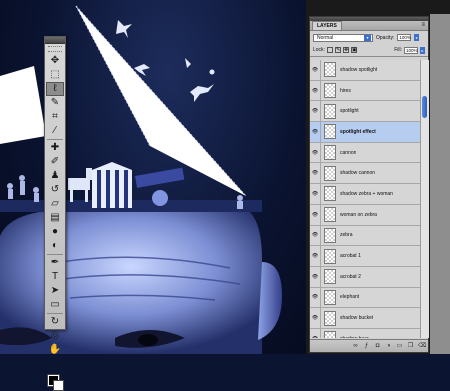  What do you see at coordinates (55, 218) in the screenshot?
I see `gradient-icon: ▤` at bounding box center [55, 218].